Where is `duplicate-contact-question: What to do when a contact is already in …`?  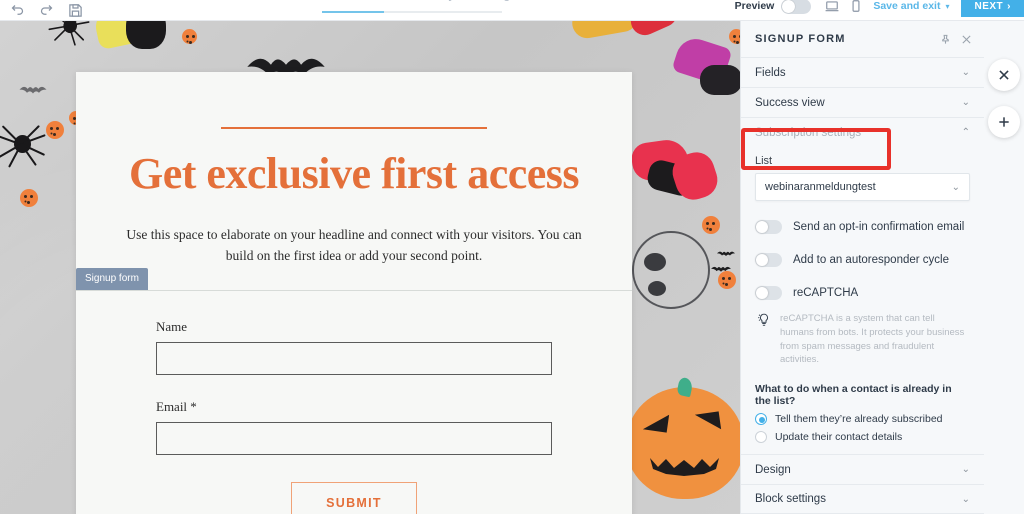 duplicate-contact-question: What to do when a contact is already in … is located at coordinates (853, 395).